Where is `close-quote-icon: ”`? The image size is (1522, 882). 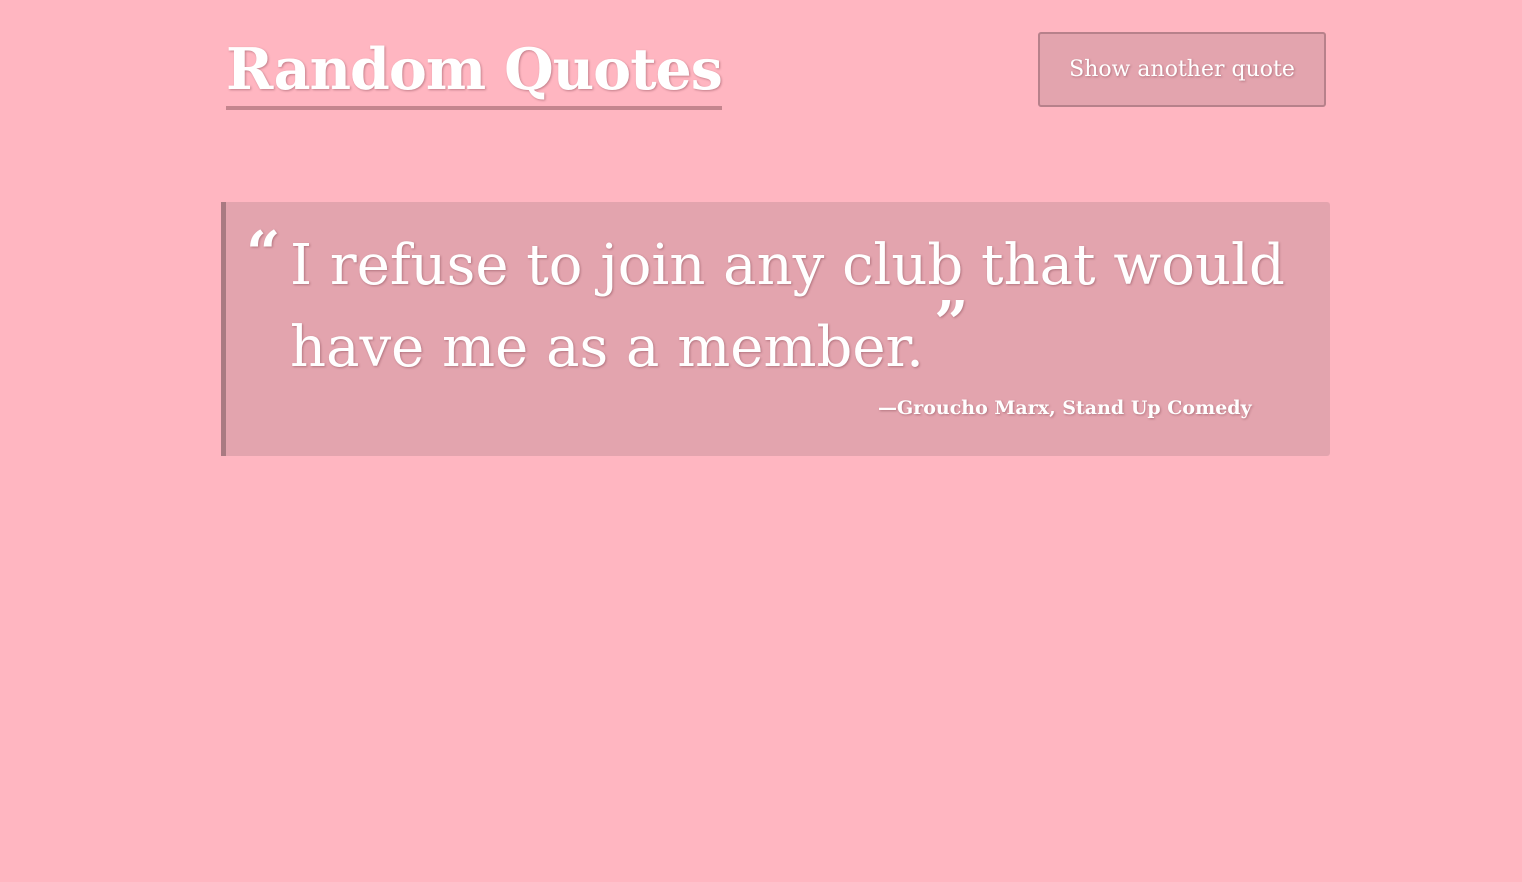
close-quote-icon: ” is located at coordinates (951, 324).